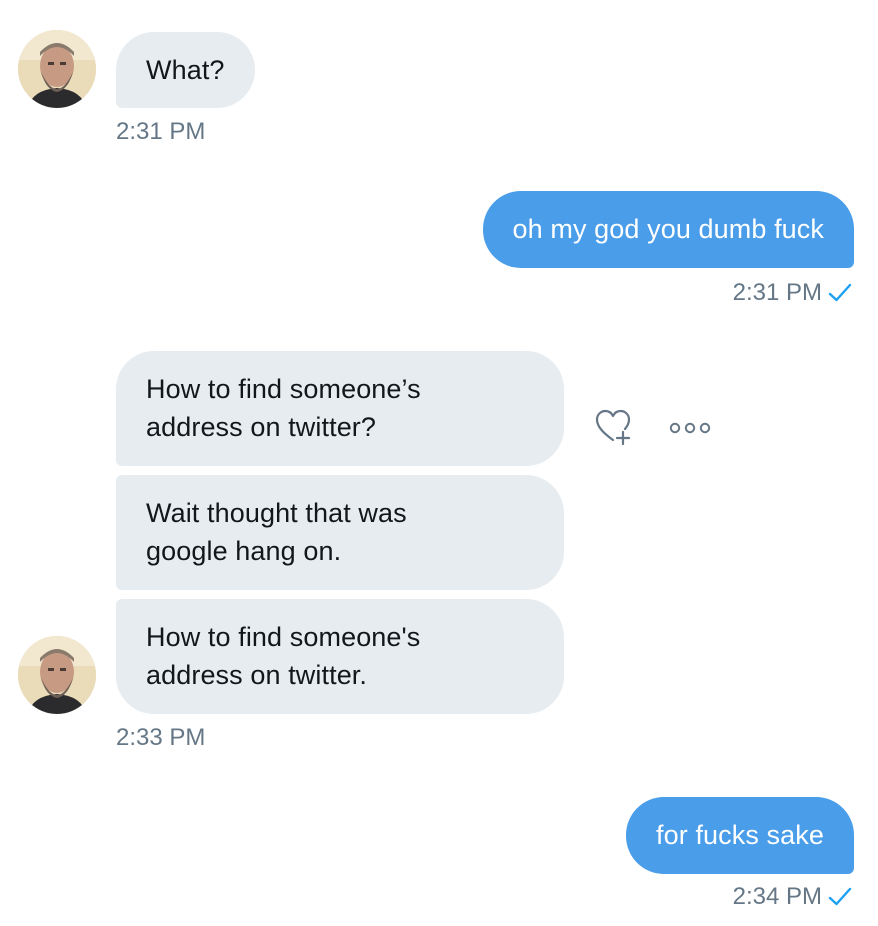 The height and width of the screenshot is (926, 878). Describe the element at coordinates (340, 532) in the screenshot. I see `message-bubble: Wait thought that was google hang on.` at that location.